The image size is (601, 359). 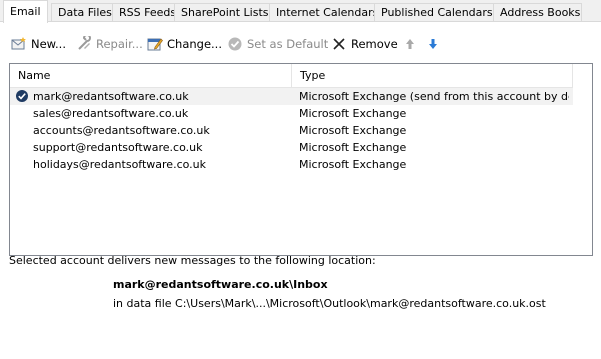 What do you see at coordinates (364, 44) in the screenshot?
I see `remove-button: Remove` at bounding box center [364, 44].